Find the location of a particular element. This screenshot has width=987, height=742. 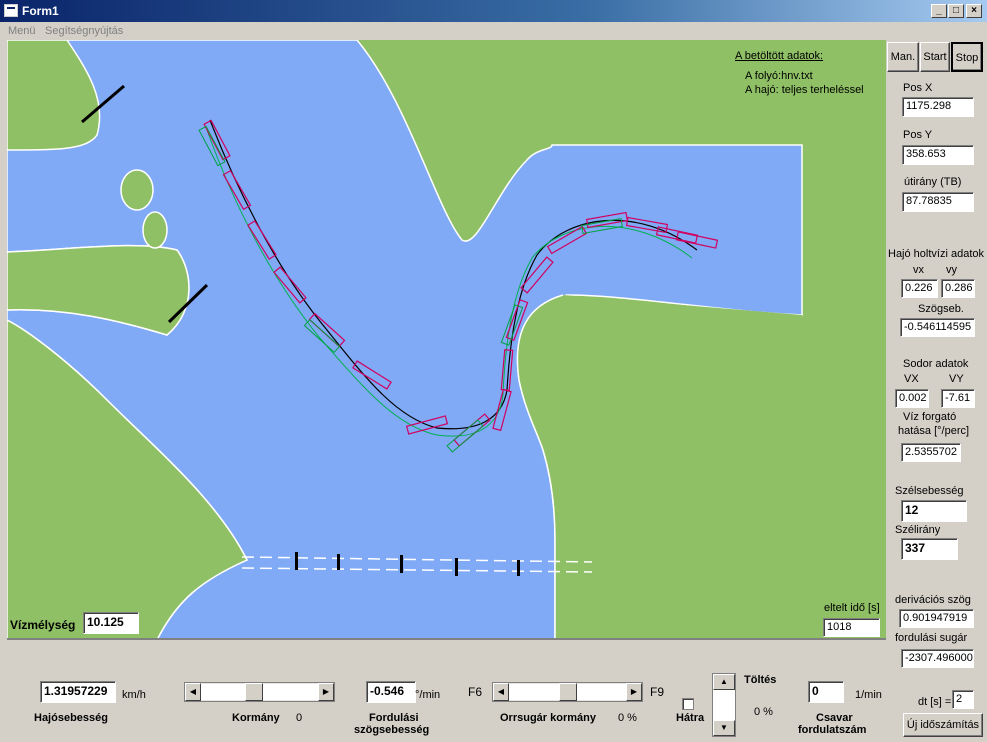

turn-rate-field: -0.546 is located at coordinates (391, 692).